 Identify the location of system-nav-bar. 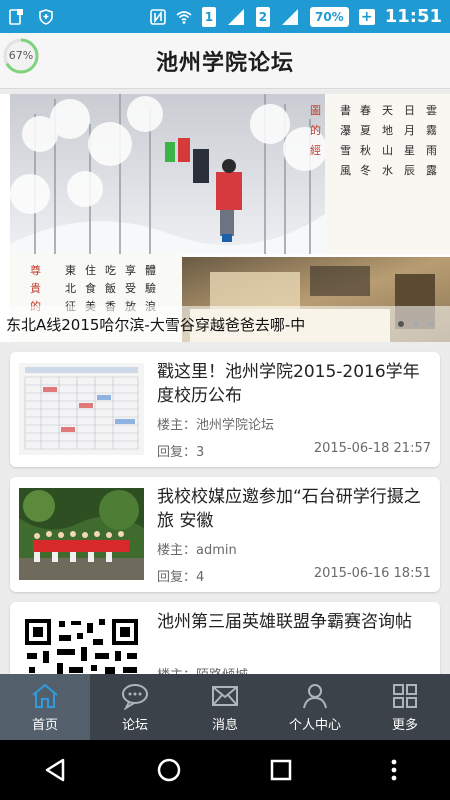
(225, 770).